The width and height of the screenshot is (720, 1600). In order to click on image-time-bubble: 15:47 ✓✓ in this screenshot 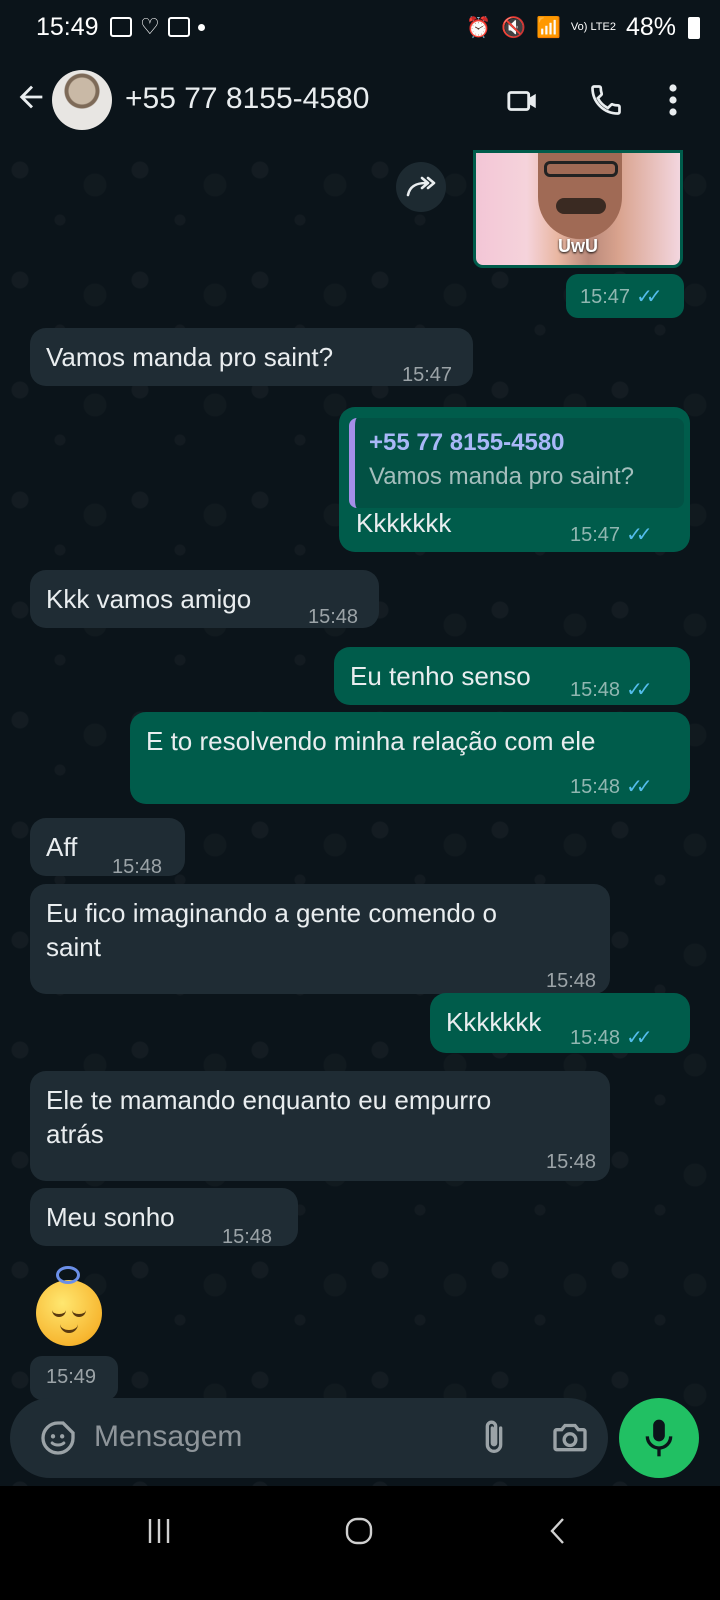, I will do `click(625, 296)`.